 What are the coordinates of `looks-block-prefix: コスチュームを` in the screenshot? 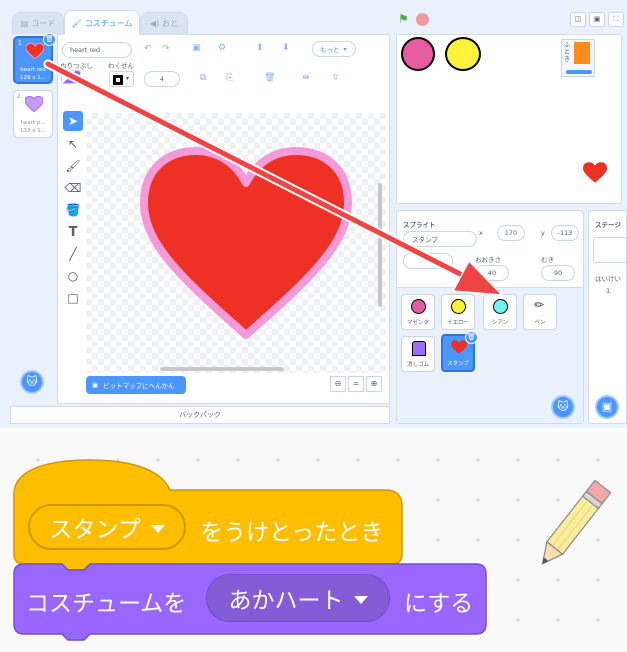 It's located at (106, 604).